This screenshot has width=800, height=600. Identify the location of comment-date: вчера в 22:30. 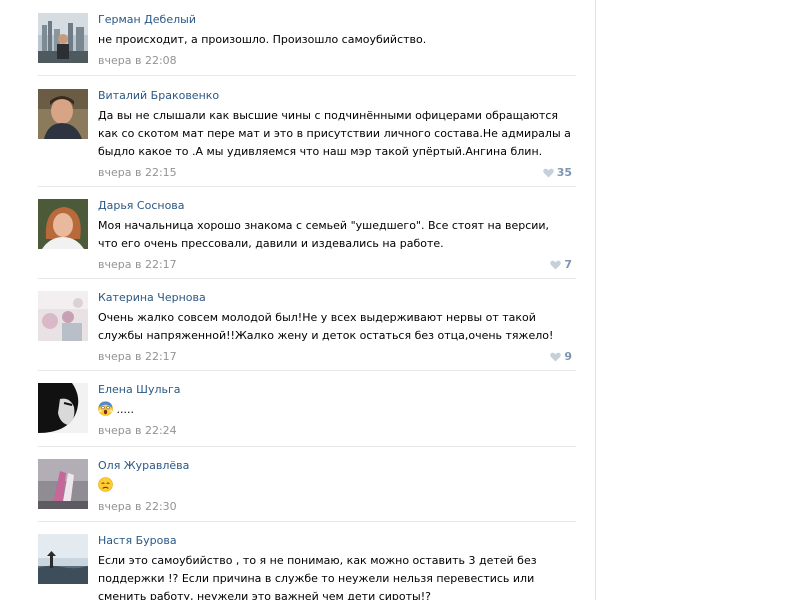
(137, 506).